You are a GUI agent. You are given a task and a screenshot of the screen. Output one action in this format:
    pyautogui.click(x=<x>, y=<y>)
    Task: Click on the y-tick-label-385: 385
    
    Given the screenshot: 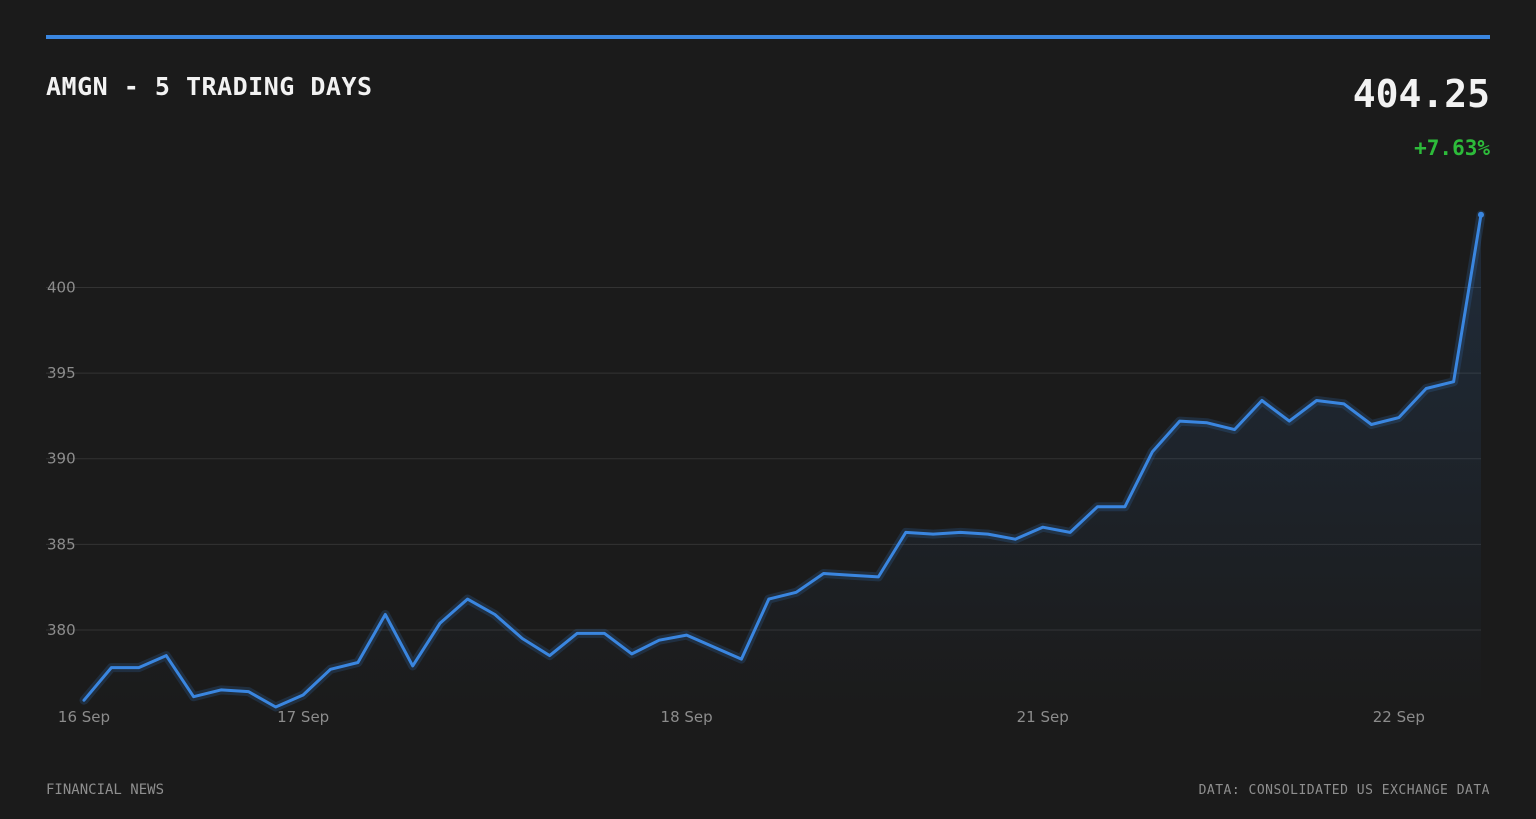 What is the action you would take?
    pyautogui.click(x=61, y=544)
    